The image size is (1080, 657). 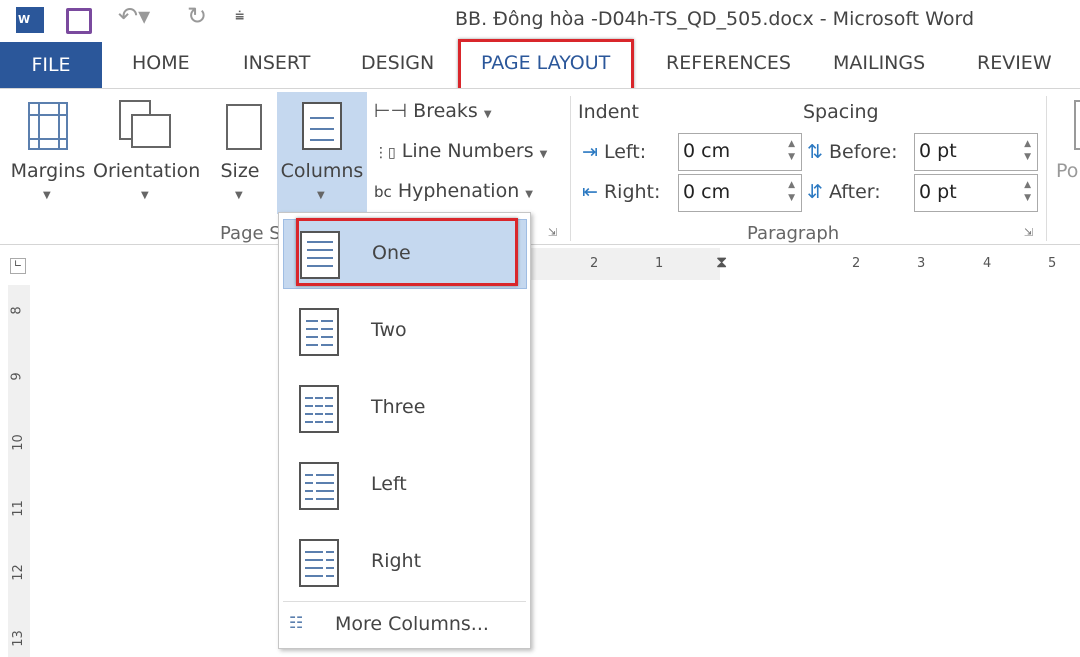 I want to click on columns-button: Columns ▼, so click(x=322, y=153).